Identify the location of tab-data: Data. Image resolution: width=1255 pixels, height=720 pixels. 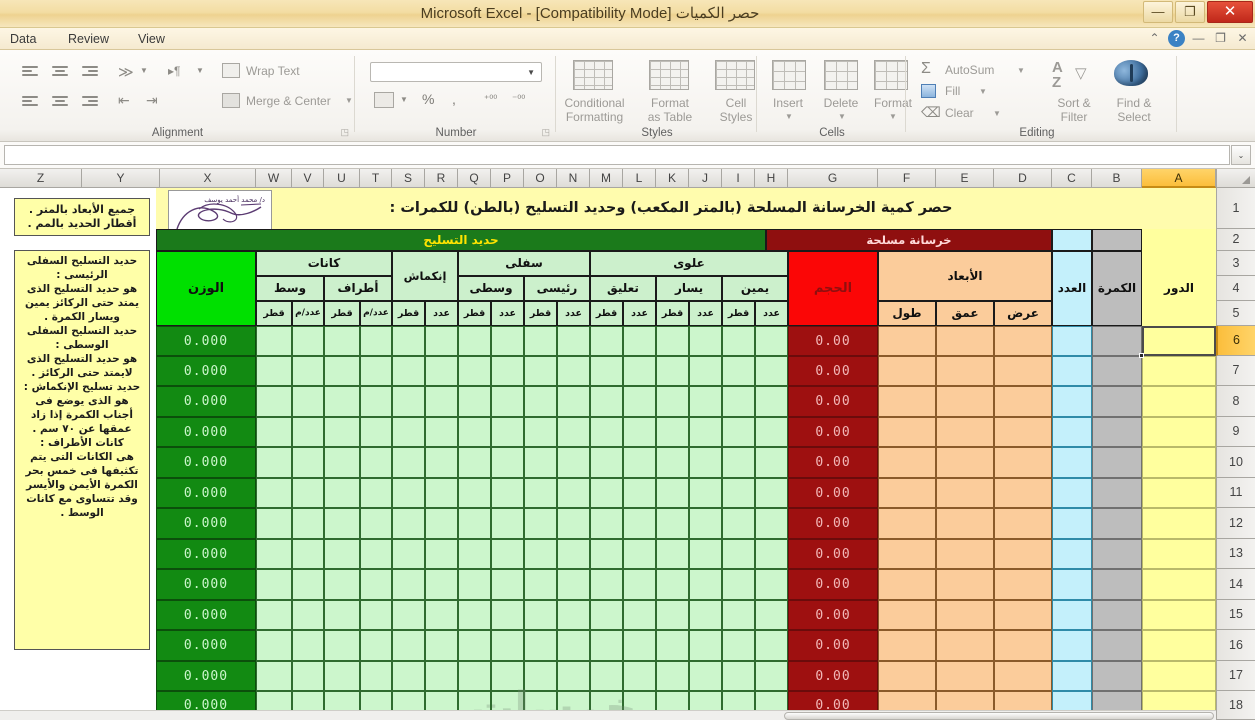
(23, 39).